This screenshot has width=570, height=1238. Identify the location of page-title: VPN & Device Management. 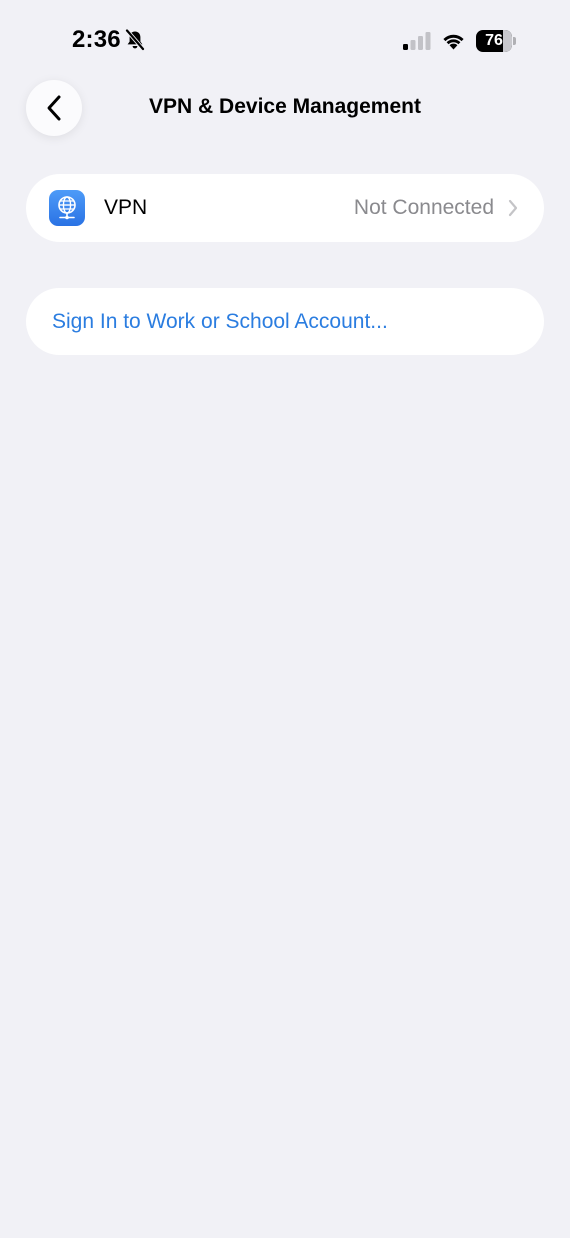
(285, 106).